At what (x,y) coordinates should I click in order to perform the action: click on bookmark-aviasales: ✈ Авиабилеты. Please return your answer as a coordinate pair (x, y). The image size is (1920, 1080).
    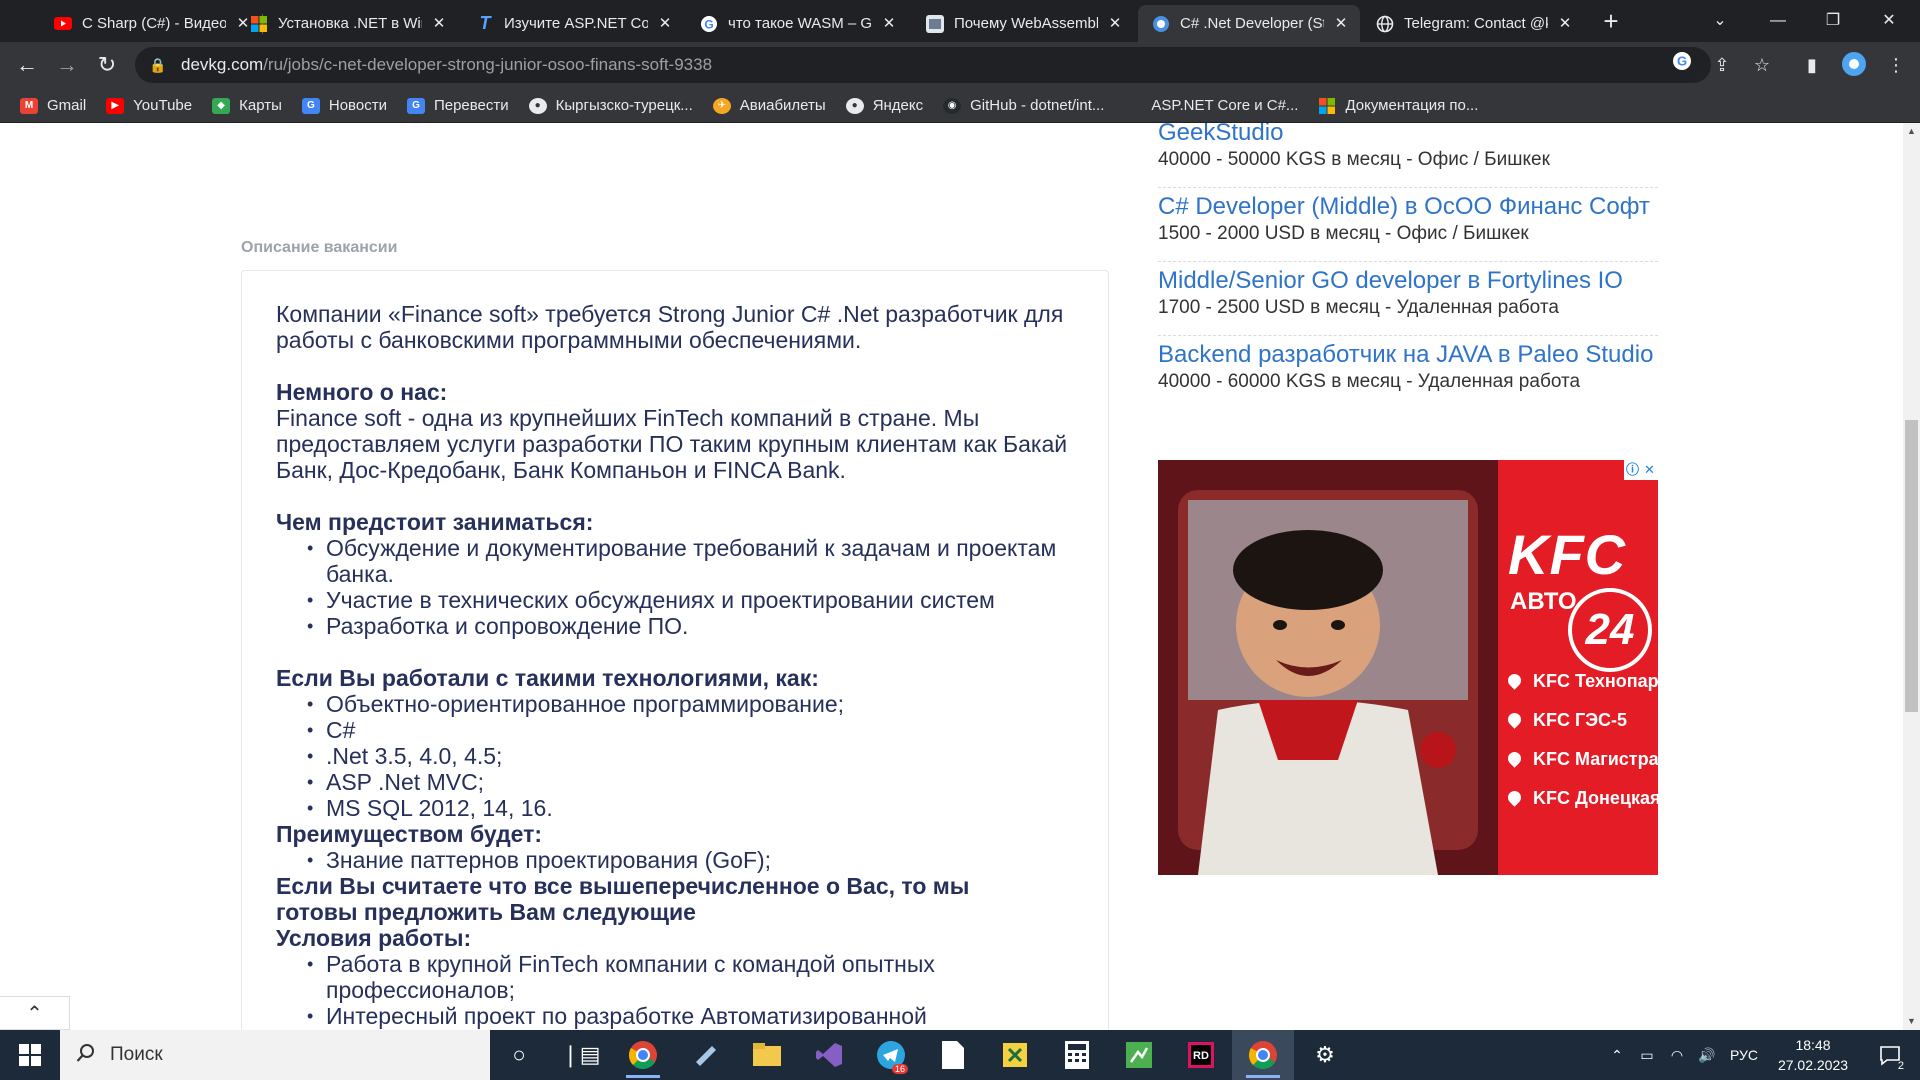
    Looking at the image, I should click on (769, 105).